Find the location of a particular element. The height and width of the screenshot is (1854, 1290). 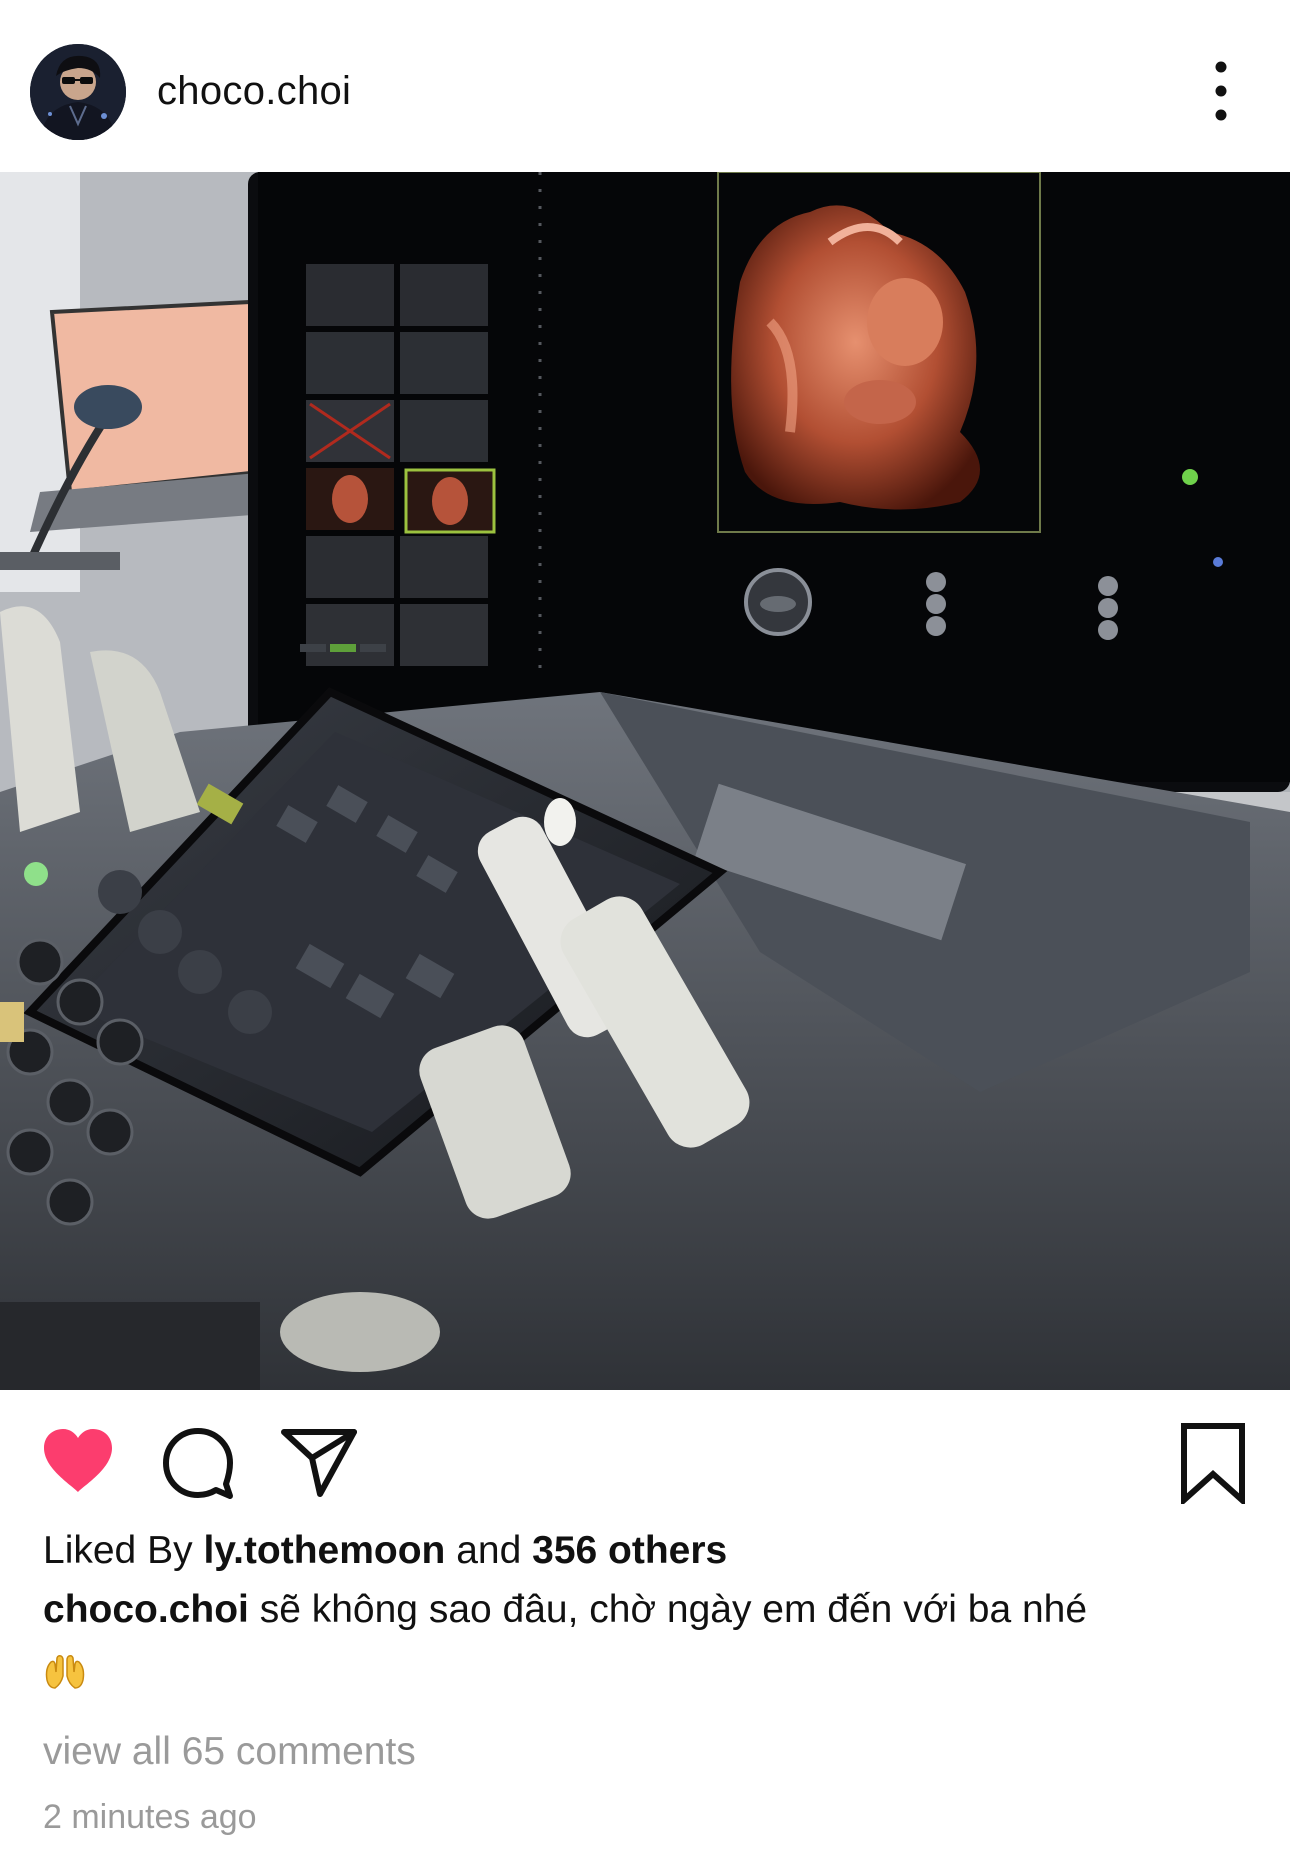

save-button is located at coordinates (1213, 1463).